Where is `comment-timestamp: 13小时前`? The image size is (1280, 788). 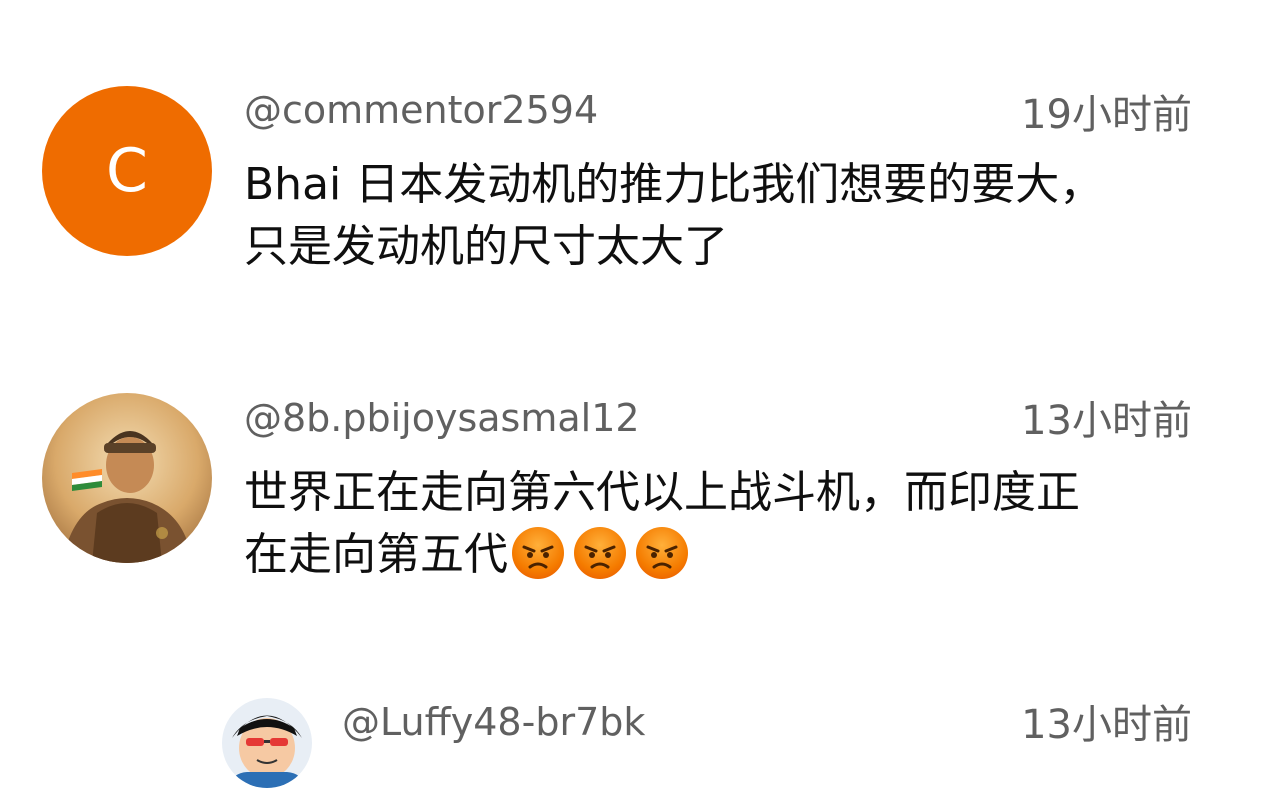
comment-timestamp: 13小时前 is located at coordinates (1106, 725).